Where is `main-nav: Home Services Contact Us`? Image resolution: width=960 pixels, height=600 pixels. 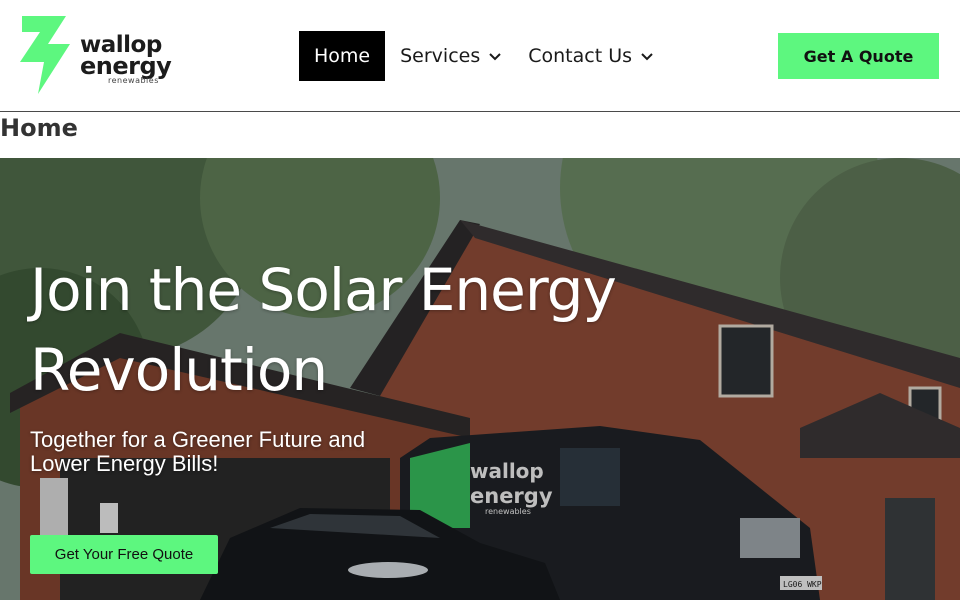 main-nav: Home Services Contact Us is located at coordinates (476, 56).